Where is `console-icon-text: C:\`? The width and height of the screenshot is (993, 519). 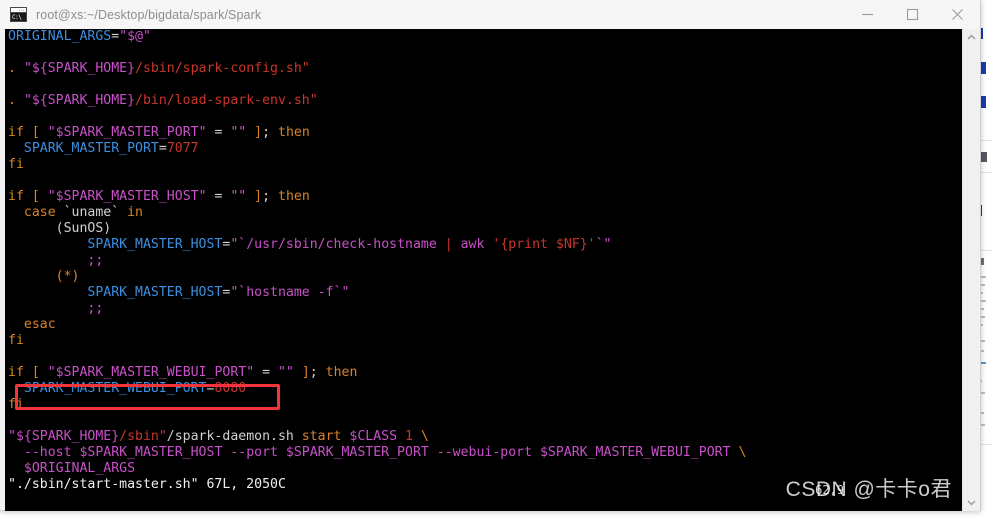 console-icon-text: C:\ is located at coordinates (18, 17).